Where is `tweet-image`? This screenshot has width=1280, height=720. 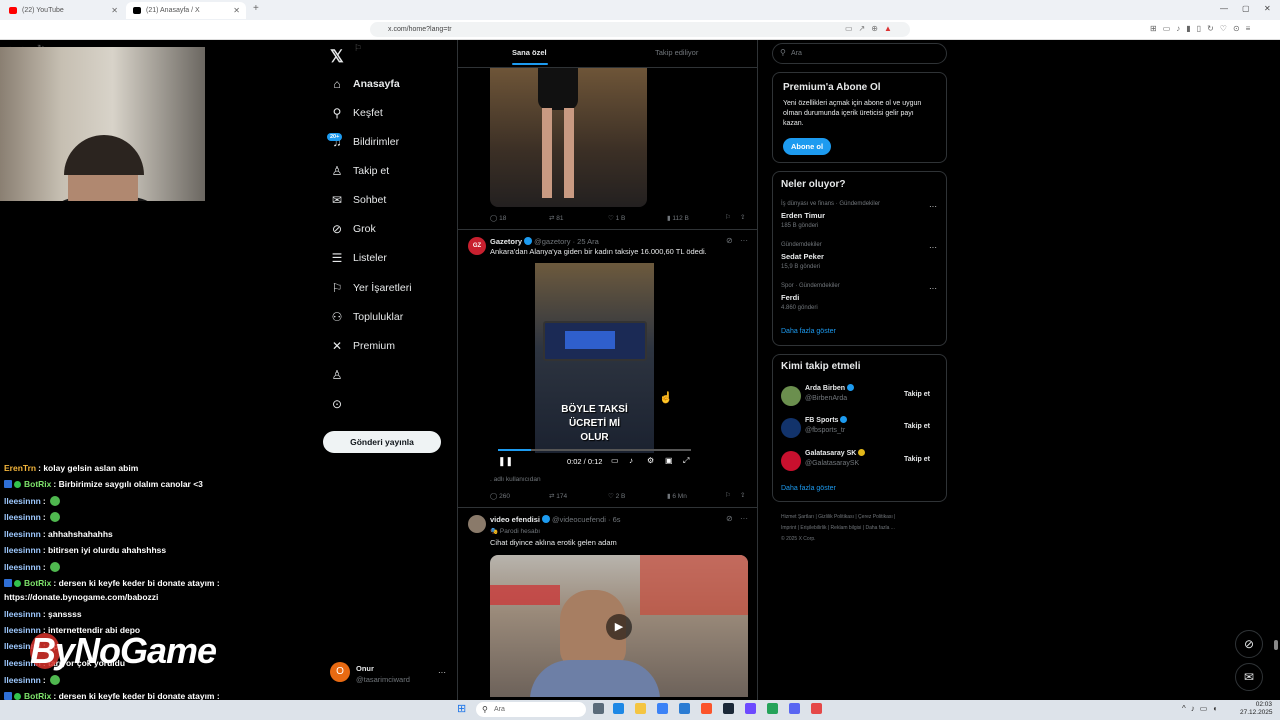 tweet-image is located at coordinates (568, 137).